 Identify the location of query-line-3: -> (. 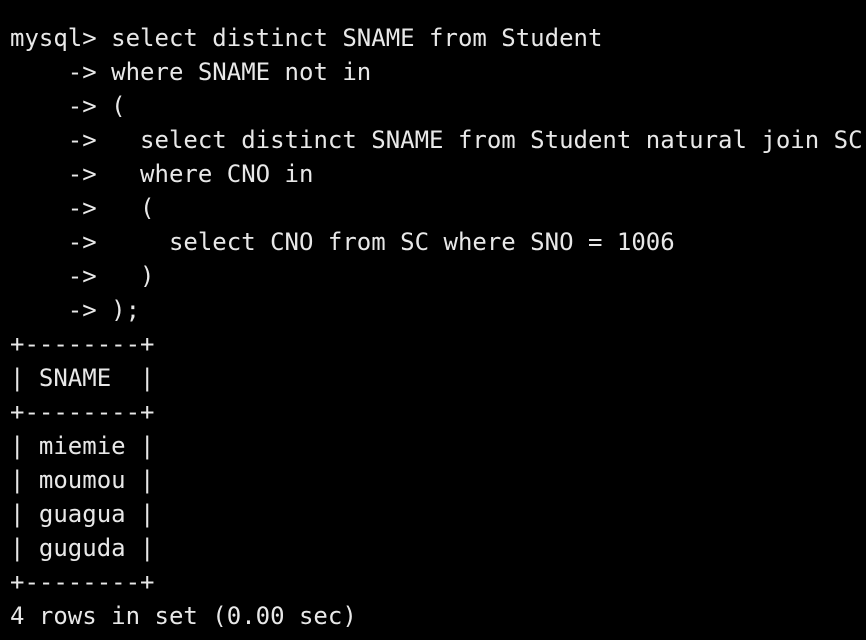
(438, 106).